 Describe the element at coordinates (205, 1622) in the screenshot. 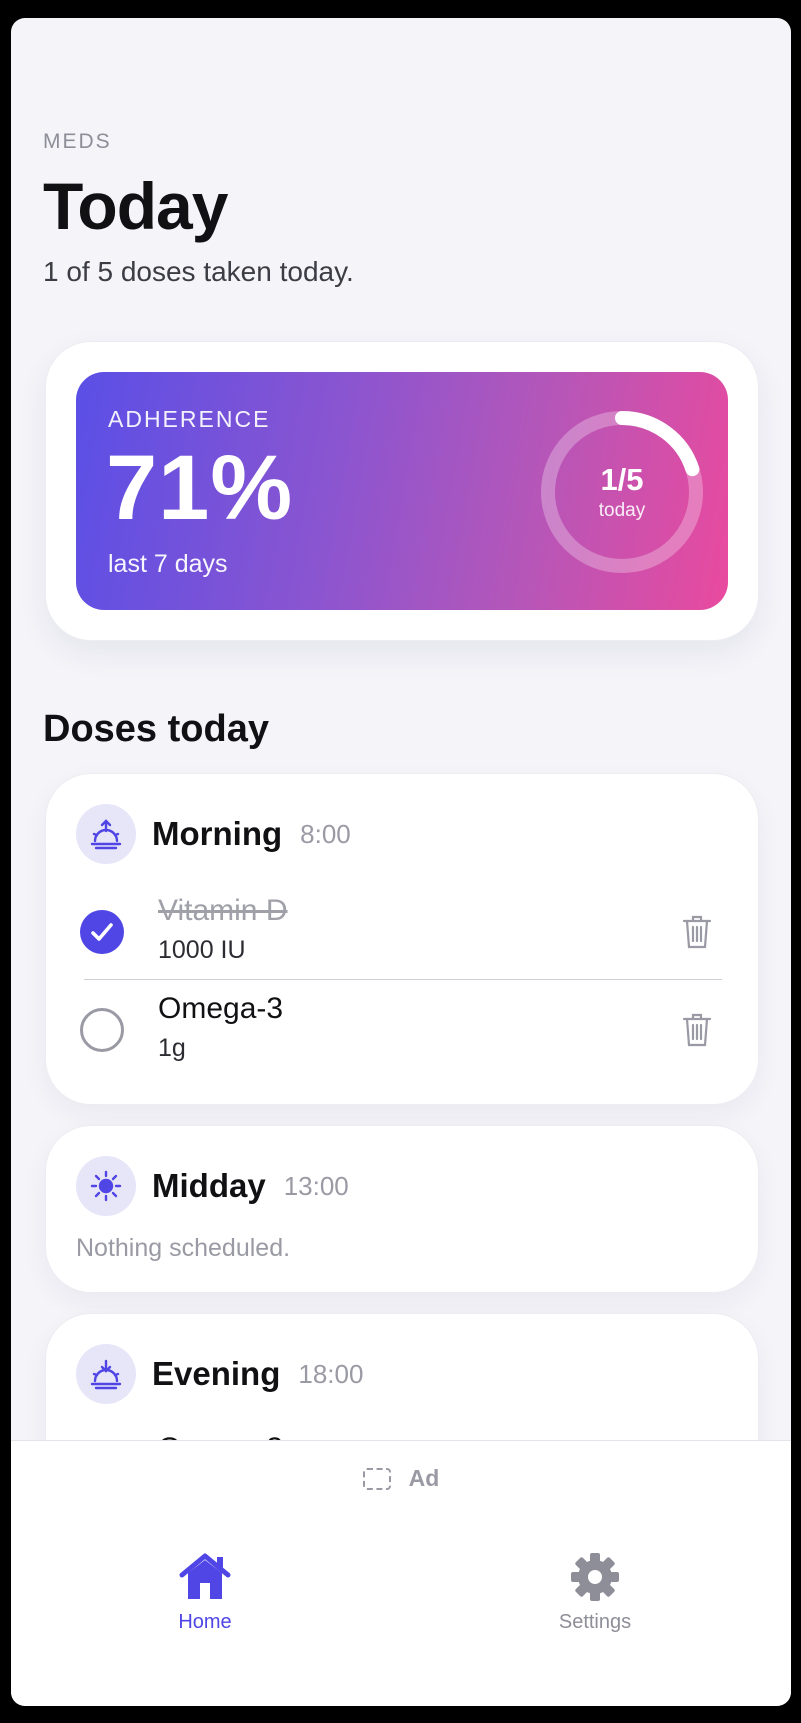

I see `tab-label: Home` at that location.